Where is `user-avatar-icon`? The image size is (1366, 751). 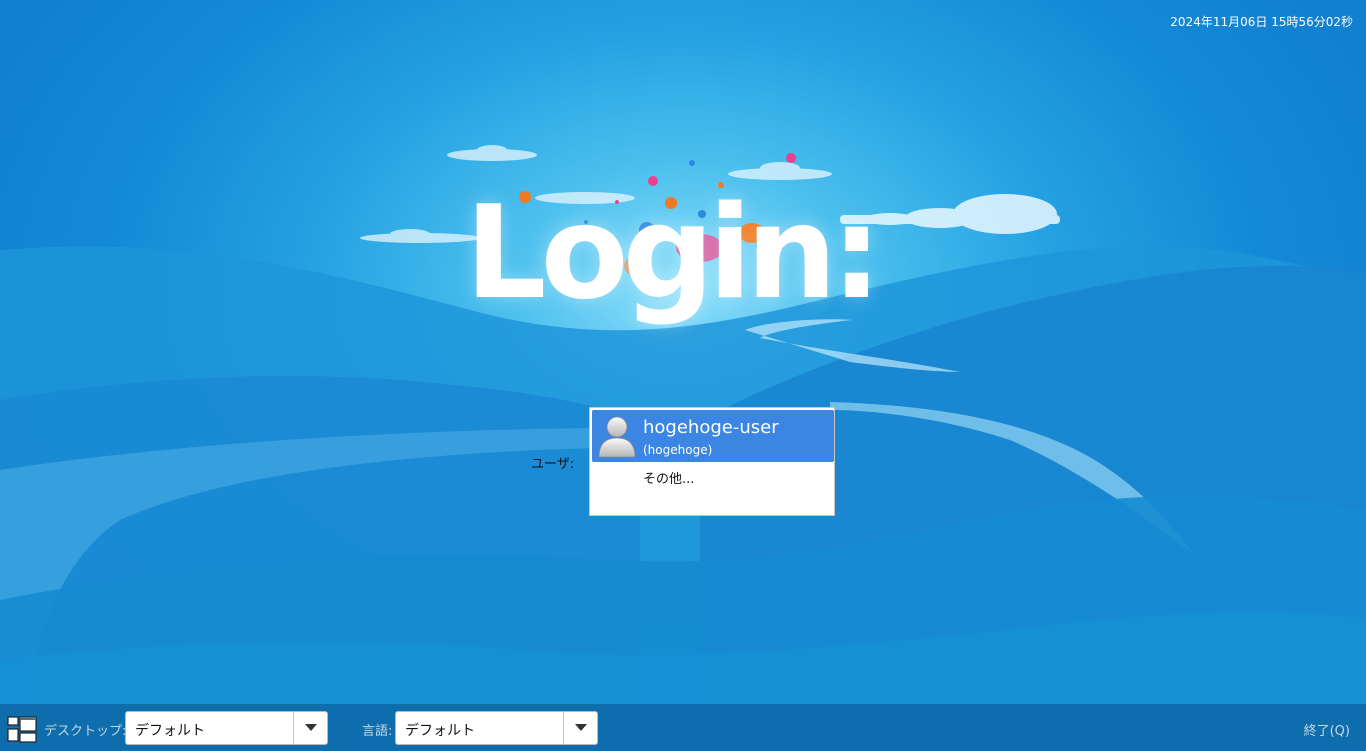
user-avatar-icon is located at coordinates (617, 437).